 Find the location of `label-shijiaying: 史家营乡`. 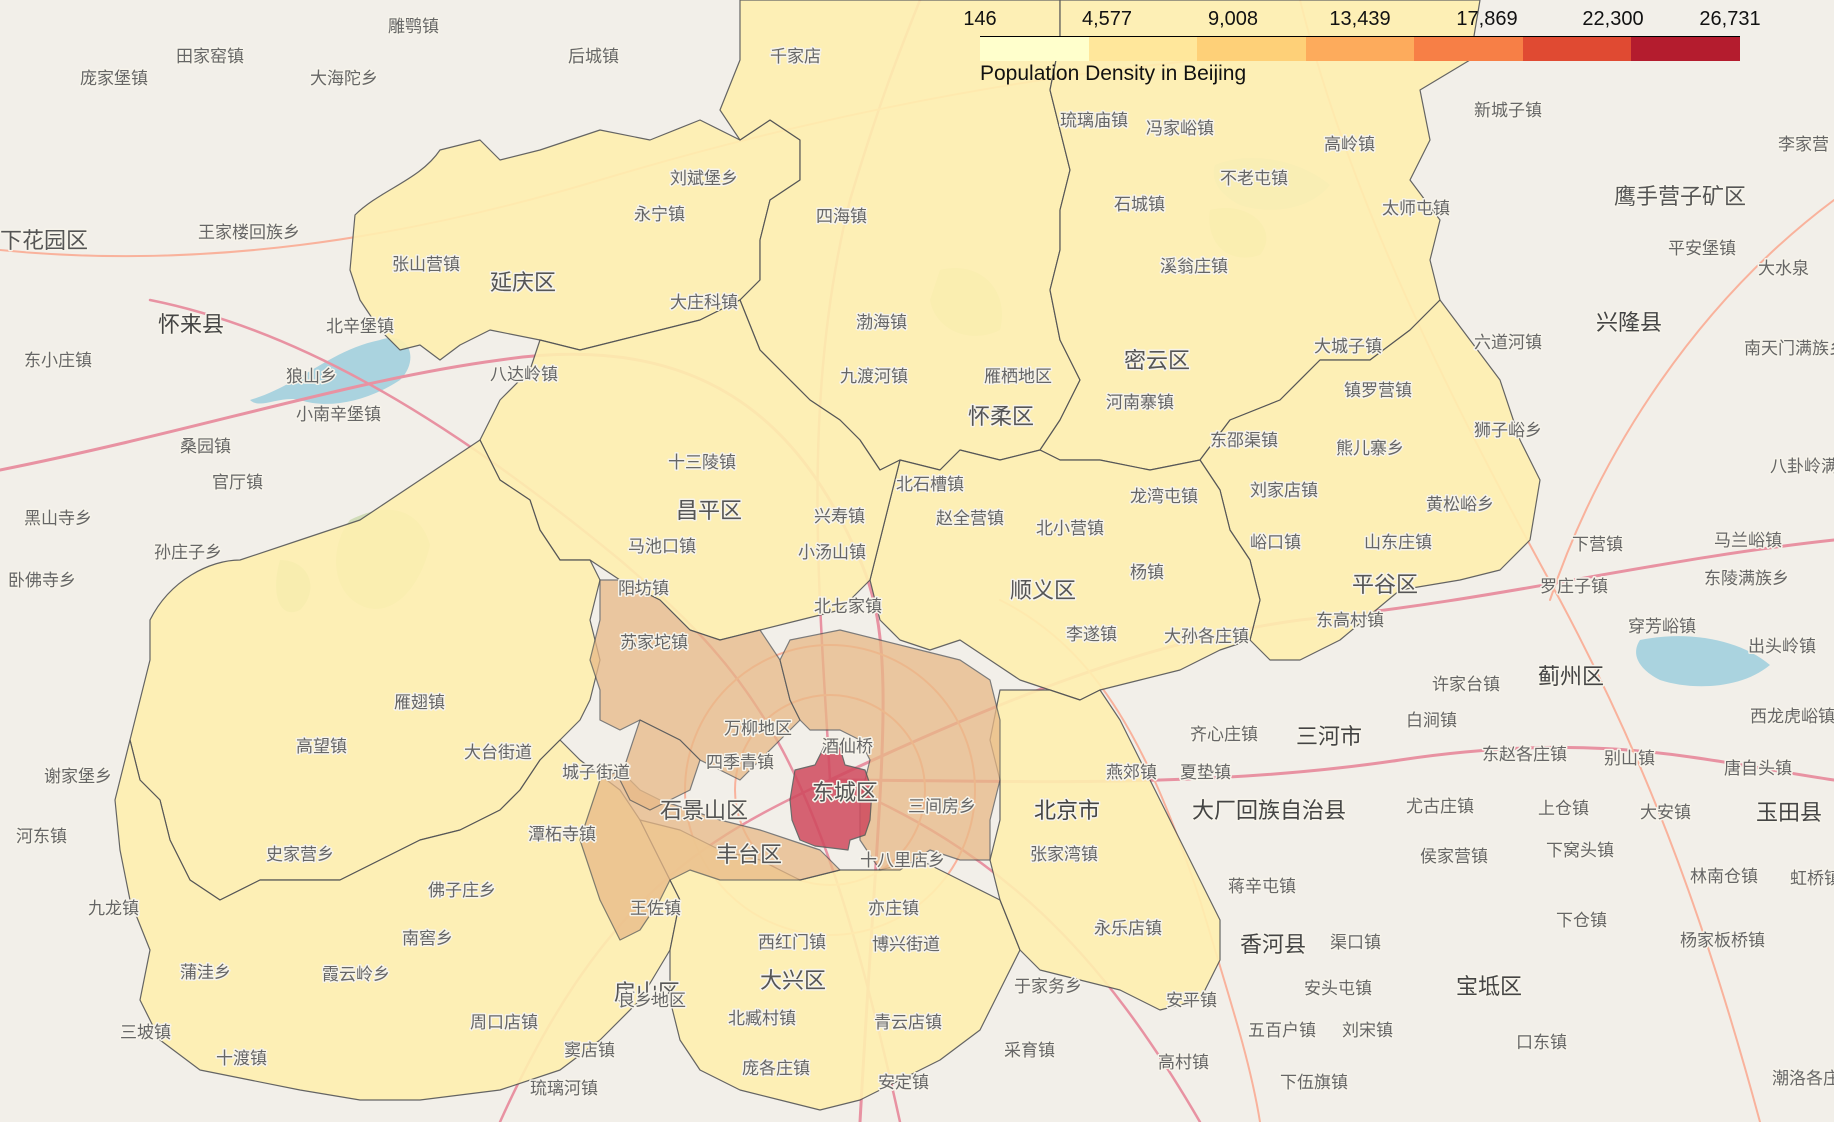

label-shijiaying: 史家营乡 is located at coordinates (300, 855).